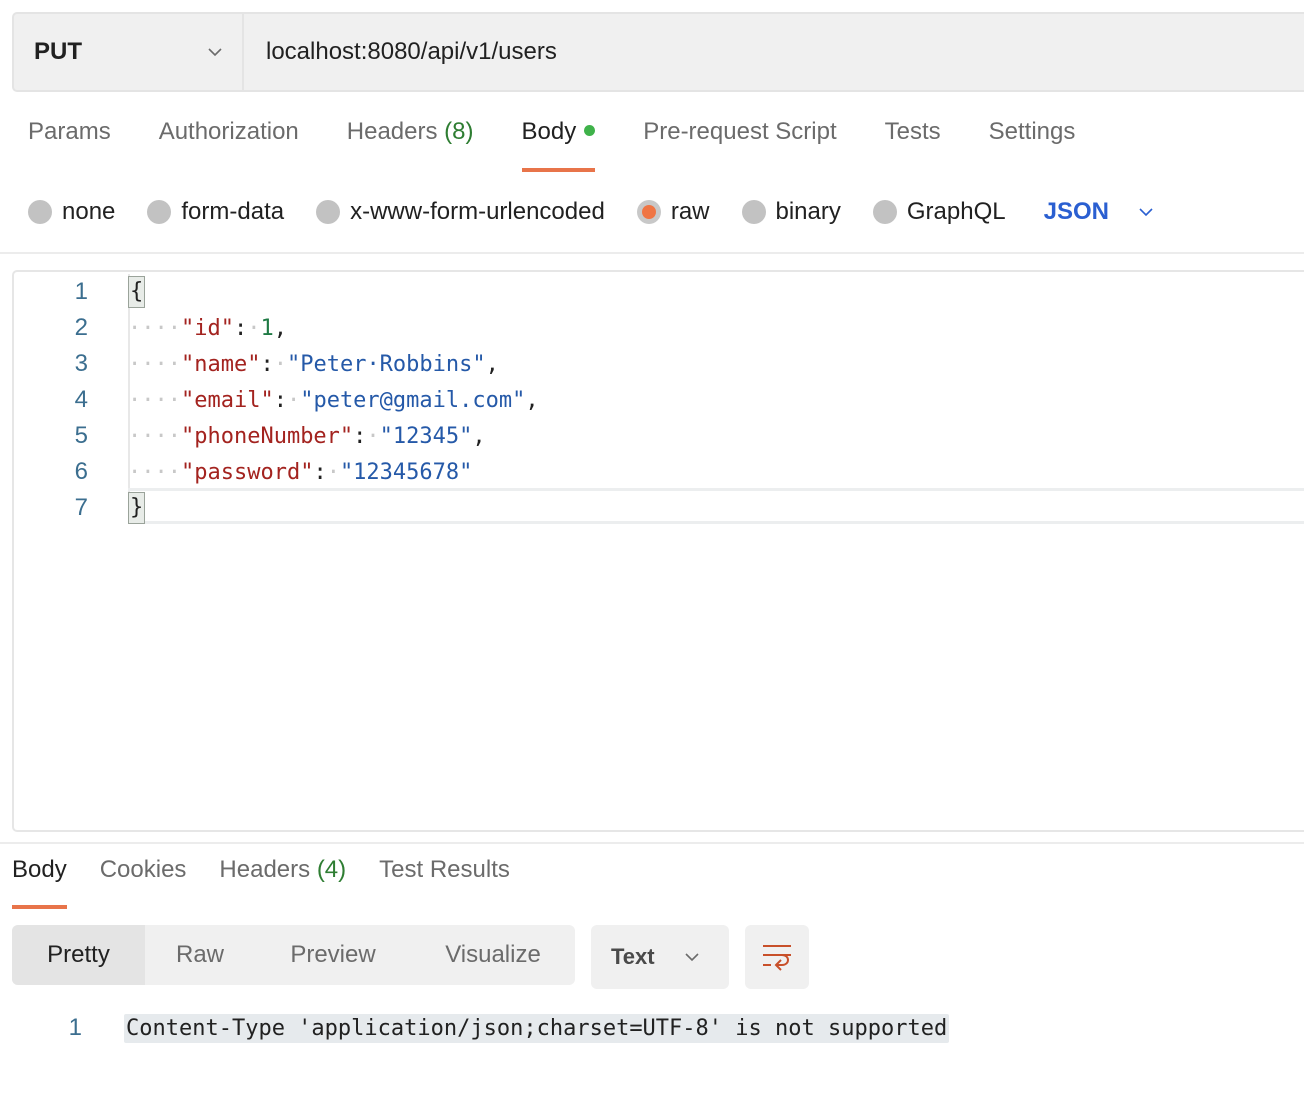  What do you see at coordinates (81, 435) in the screenshot?
I see `line-number: 5` at bounding box center [81, 435].